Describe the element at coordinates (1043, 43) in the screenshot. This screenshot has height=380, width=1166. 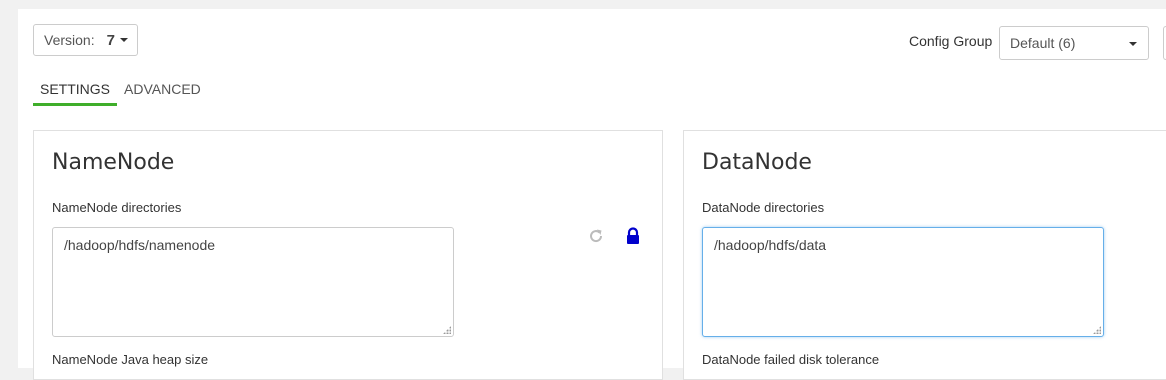
I see `config-group-selected-value: Default (6)` at that location.